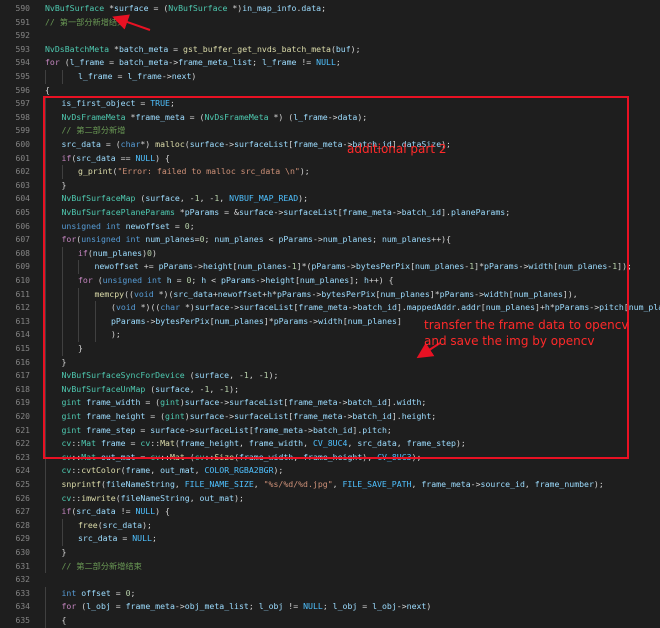 The width and height of the screenshot is (660, 628). I want to click on code-token: for, so click(69, 606).